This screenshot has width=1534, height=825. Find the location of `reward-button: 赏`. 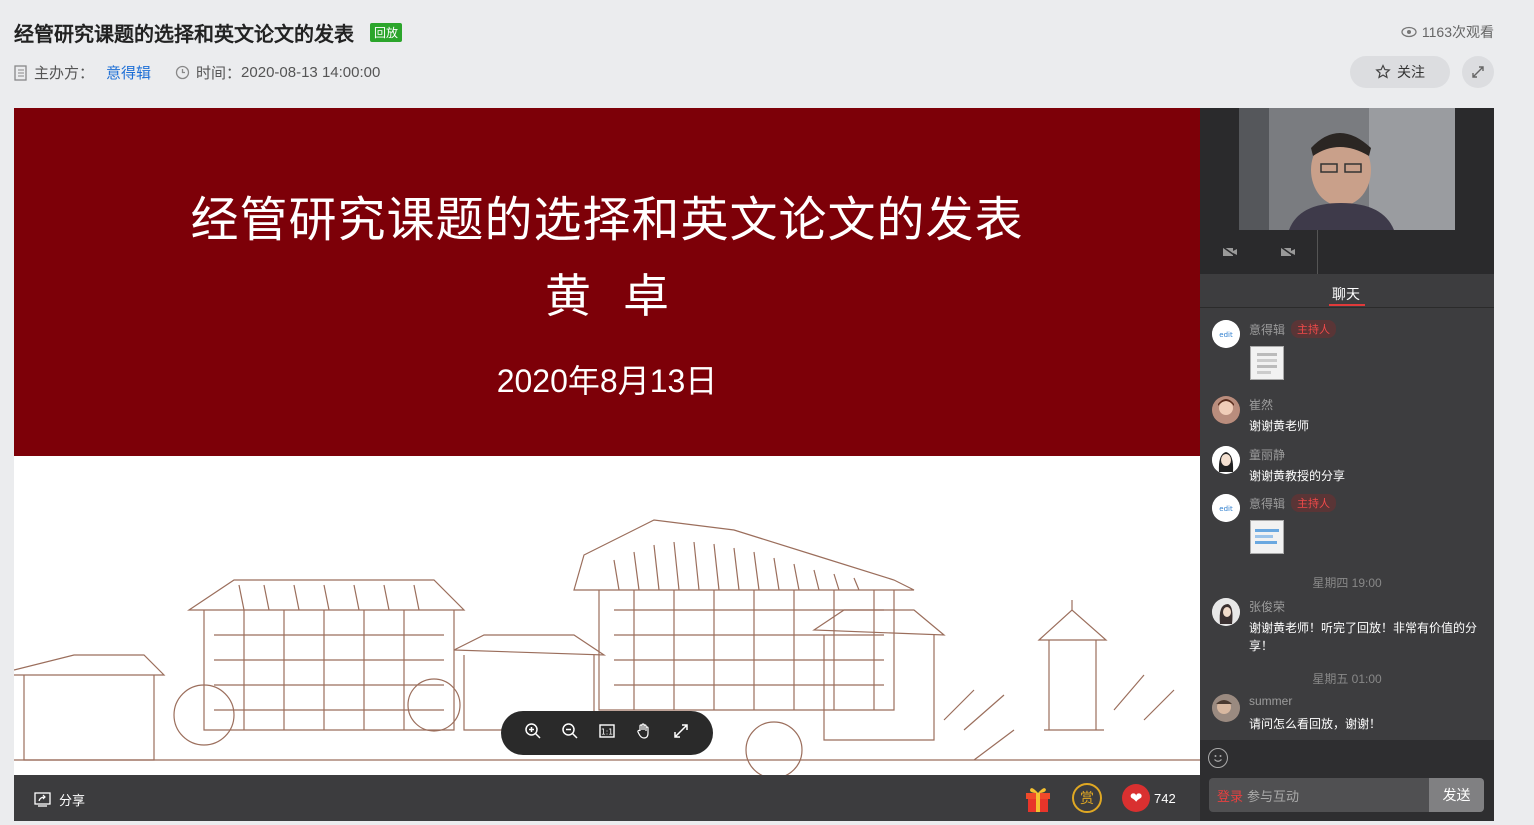

reward-button: 赏 is located at coordinates (1087, 798).